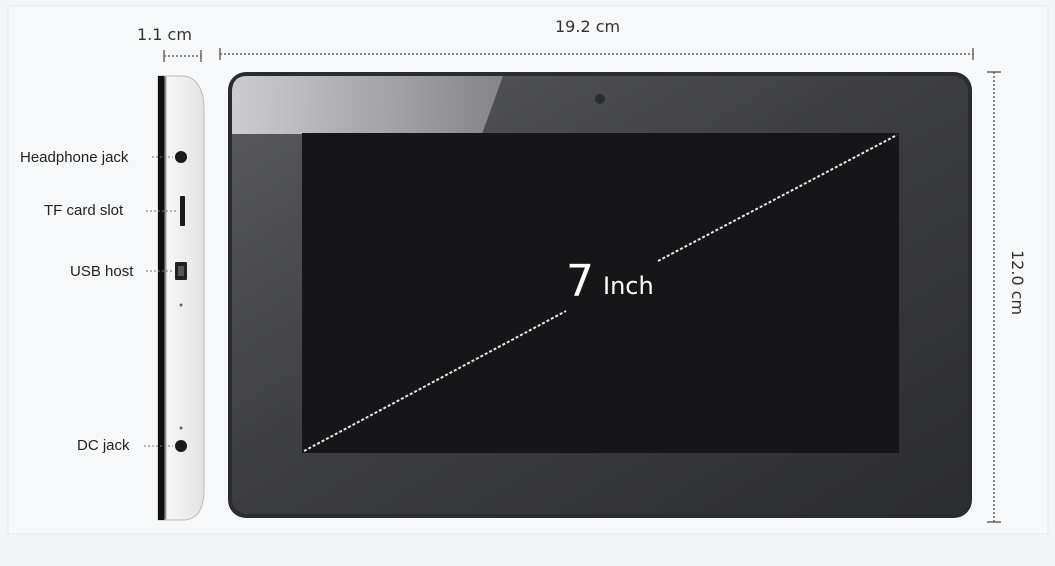  What do you see at coordinates (181, 157) in the screenshot?
I see `headphone-port-icon` at bounding box center [181, 157].